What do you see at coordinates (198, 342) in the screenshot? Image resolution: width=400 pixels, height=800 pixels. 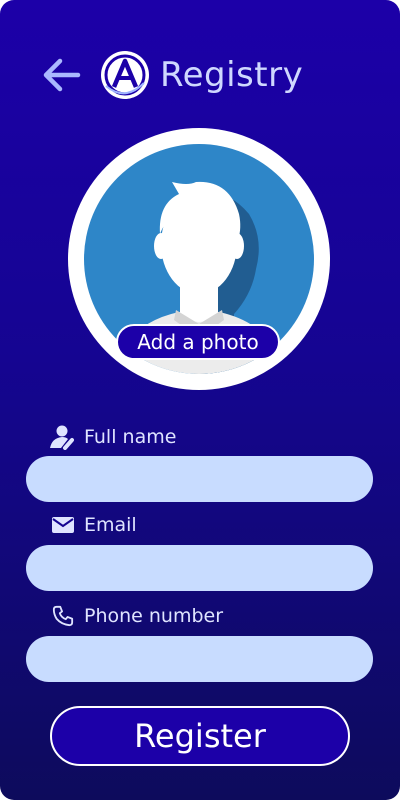 I see `add-photo-button: Add a photo` at bounding box center [198, 342].